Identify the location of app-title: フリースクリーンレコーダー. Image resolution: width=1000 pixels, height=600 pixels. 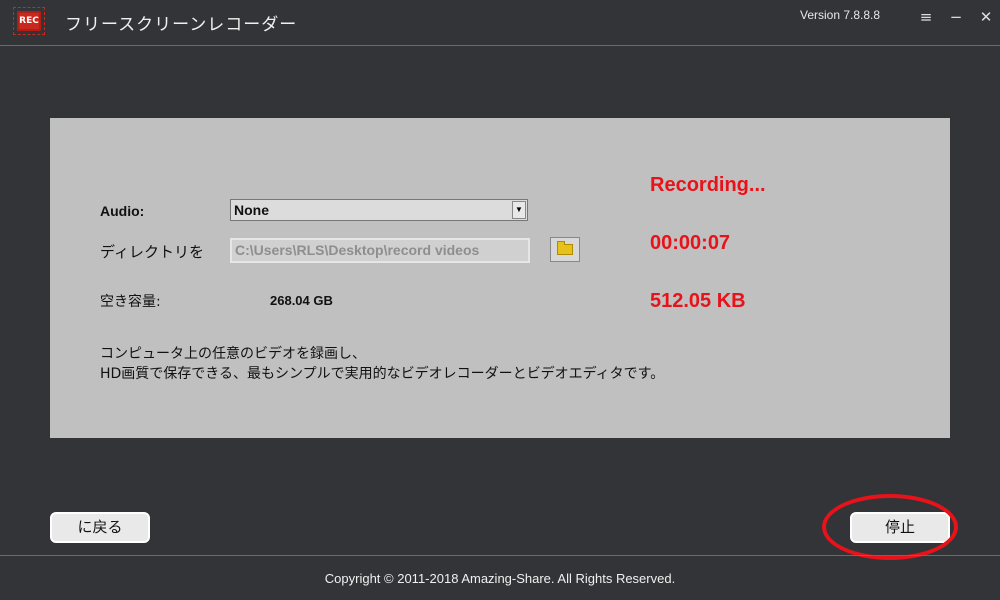
(181, 25).